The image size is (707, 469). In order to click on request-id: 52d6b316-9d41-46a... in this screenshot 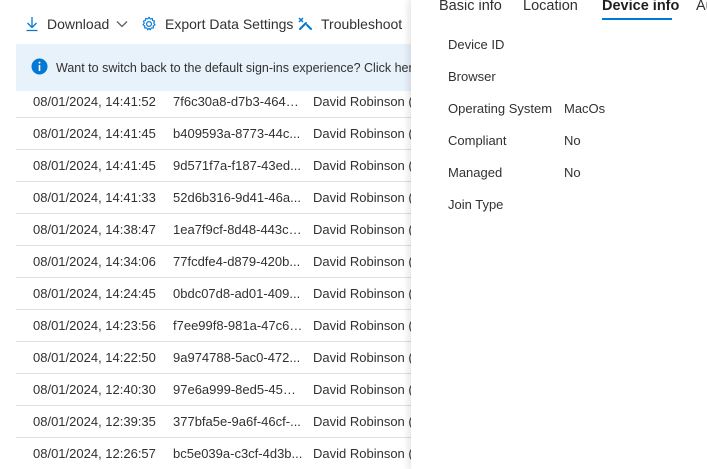, I will do `click(237, 197)`.